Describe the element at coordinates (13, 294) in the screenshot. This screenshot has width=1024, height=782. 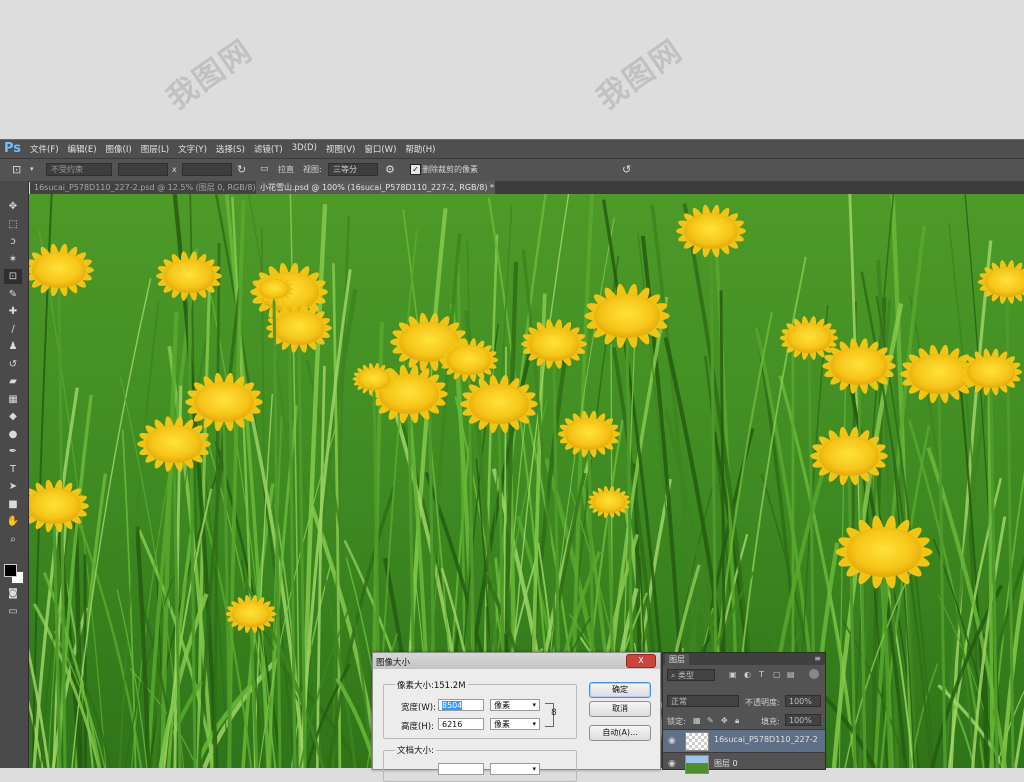
I see `eyedropper-icon: ✎` at that location.